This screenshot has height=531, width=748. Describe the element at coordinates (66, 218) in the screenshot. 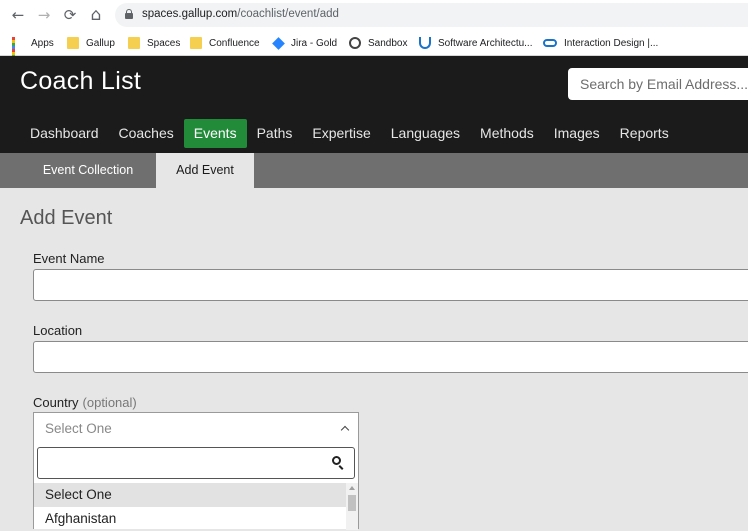

I see `page-title: Add Event` at that location.